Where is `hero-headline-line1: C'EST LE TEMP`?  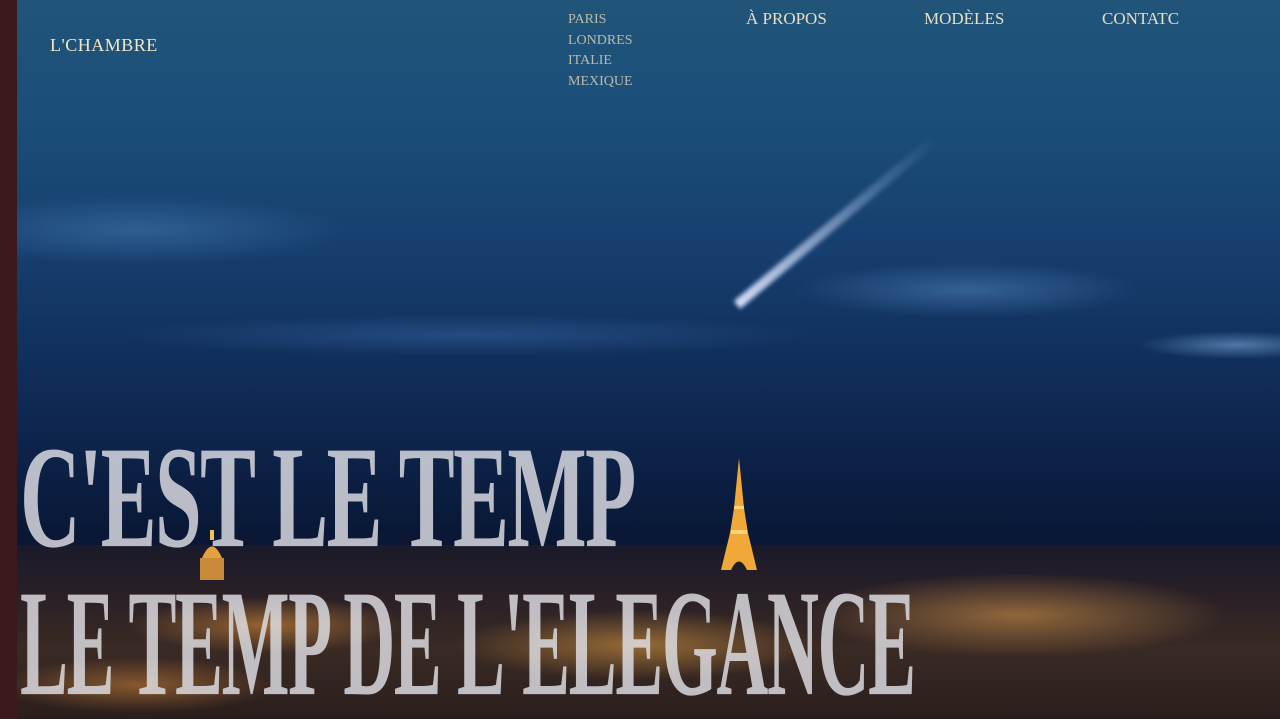
hero-headline-line1: C'EST LE TEMP is located at coordinates (328, 497).